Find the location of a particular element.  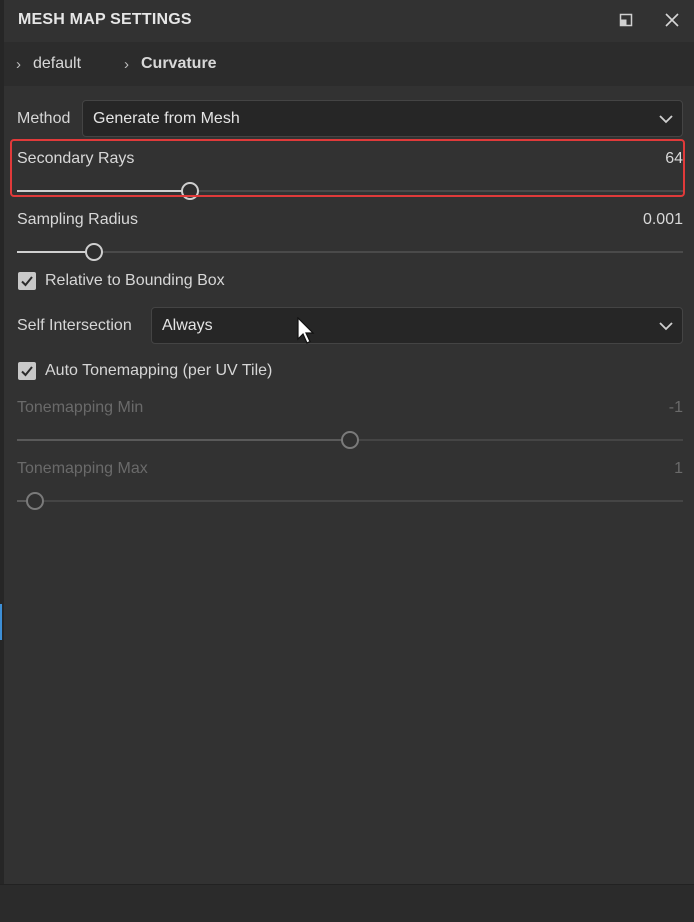

secondary-rays-label: Secondary Rays is located at coordinates (76, 158).